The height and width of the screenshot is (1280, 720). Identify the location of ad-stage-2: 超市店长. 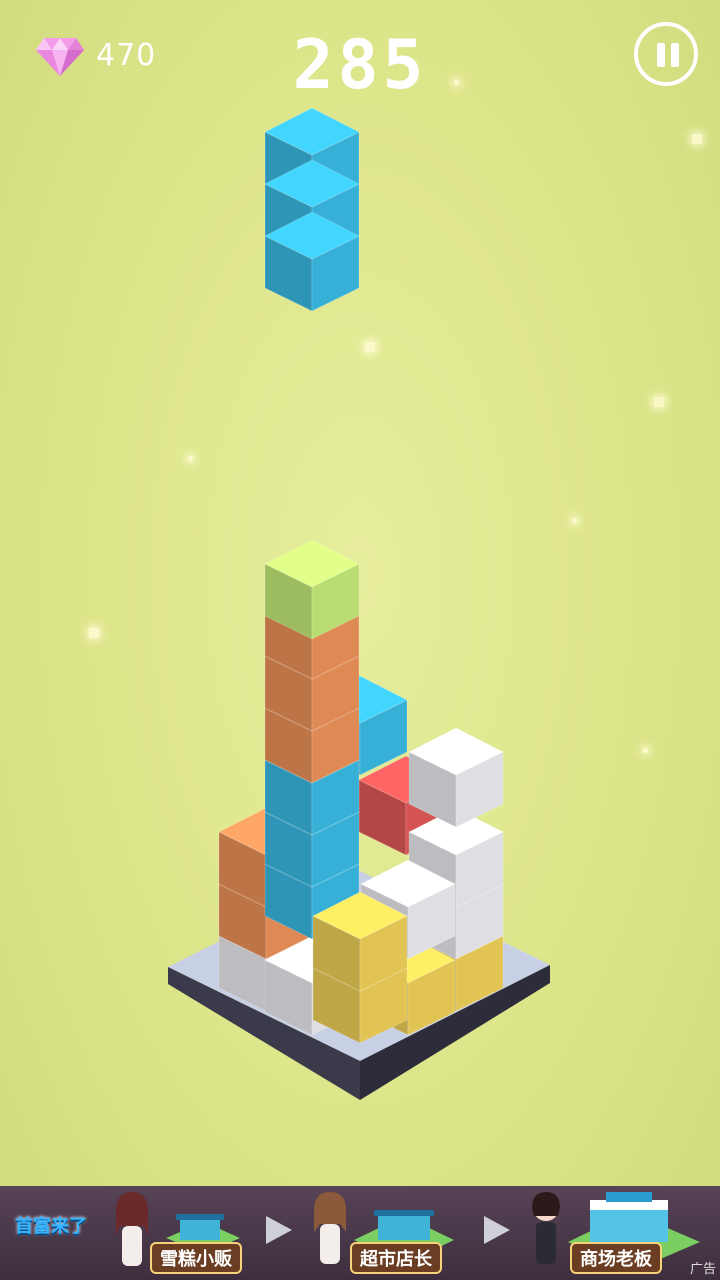
(400, 1233).